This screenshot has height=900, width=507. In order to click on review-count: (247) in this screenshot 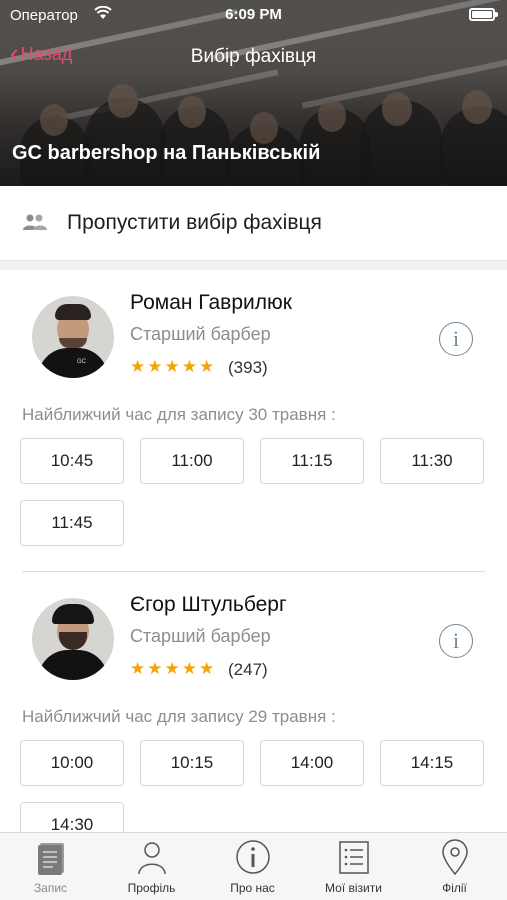, I will do `click(248, 669)`.